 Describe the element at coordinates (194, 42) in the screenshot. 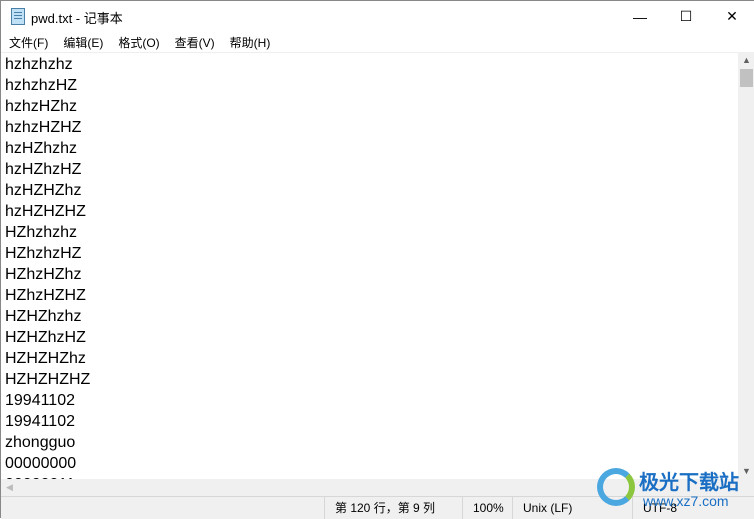

I see `menu-view: 查看(V)` at that location.